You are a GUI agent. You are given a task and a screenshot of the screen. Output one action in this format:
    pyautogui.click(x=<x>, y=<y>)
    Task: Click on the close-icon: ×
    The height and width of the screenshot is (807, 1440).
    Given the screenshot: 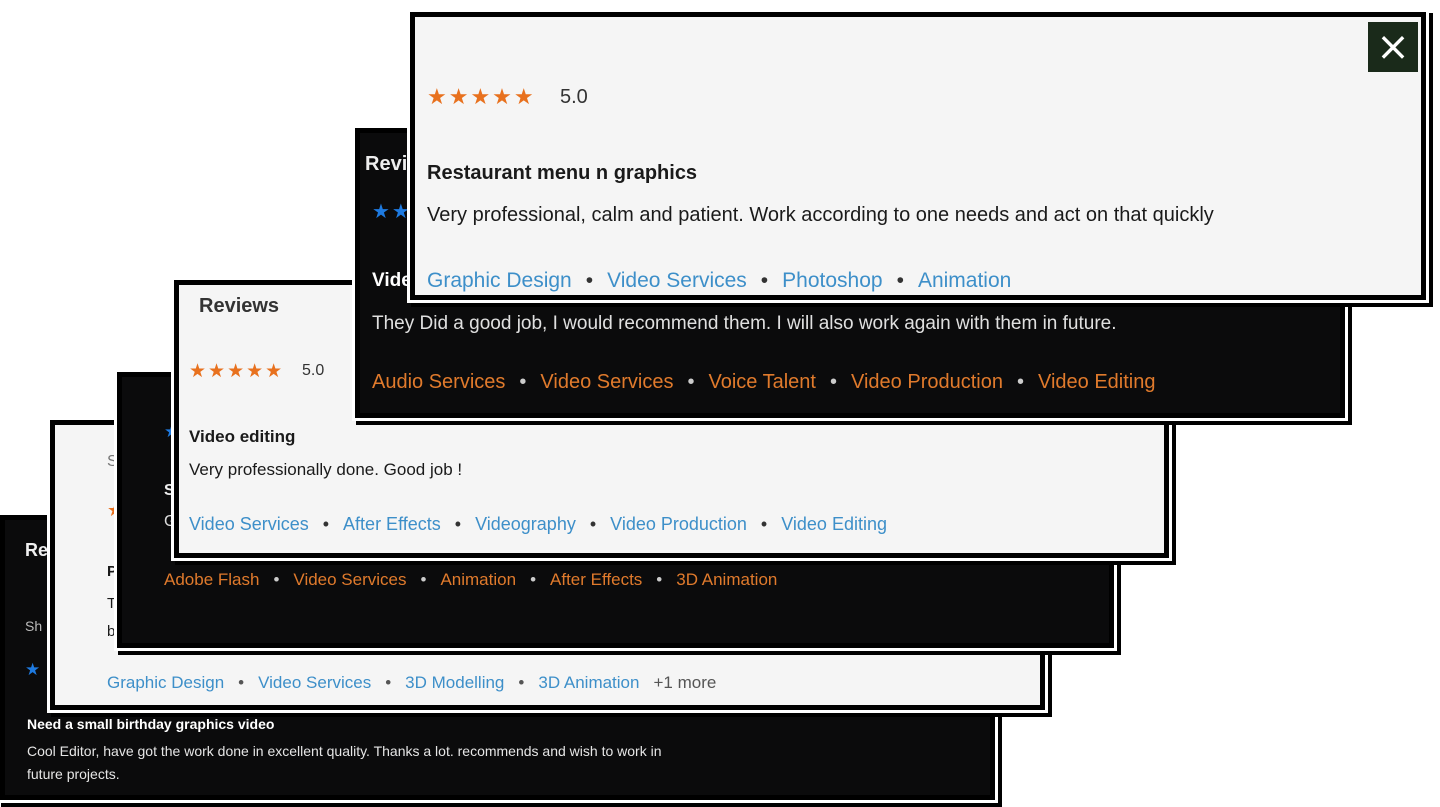 What is the action you would take?
    pyautogui.click(x=1393, y=47)
    